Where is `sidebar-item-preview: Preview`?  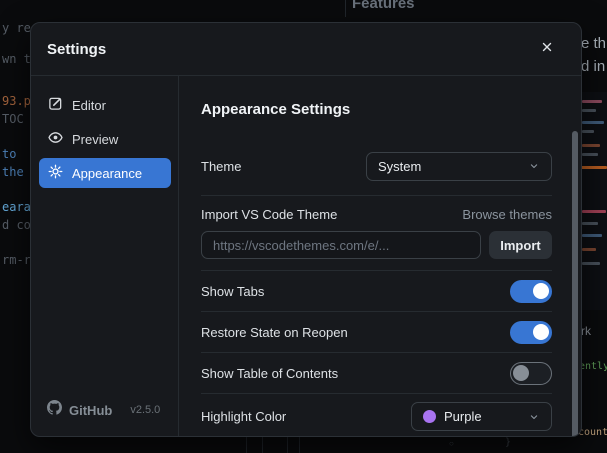 sidebar-item-preview: Preview is located at coordinates (105, 139).